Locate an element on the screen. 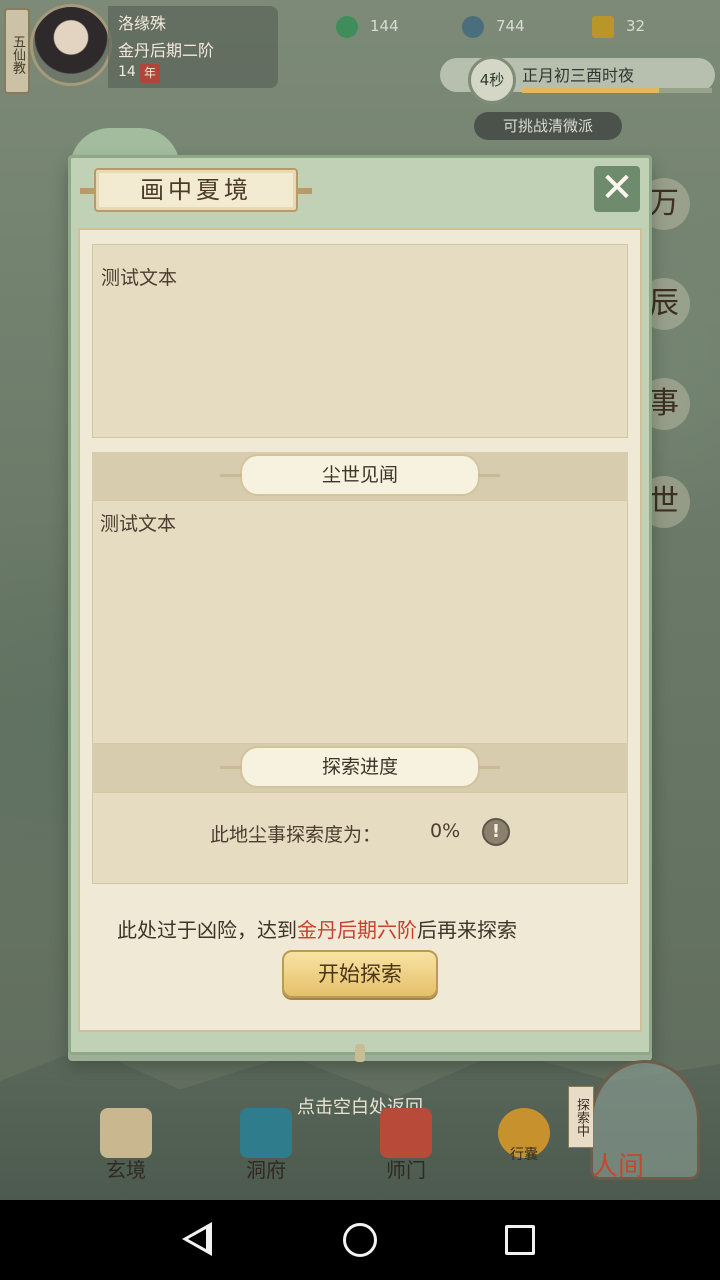 This screenshot has width=720, height=1280. nav-label: 师门 is located at coordinates (406, 1170).